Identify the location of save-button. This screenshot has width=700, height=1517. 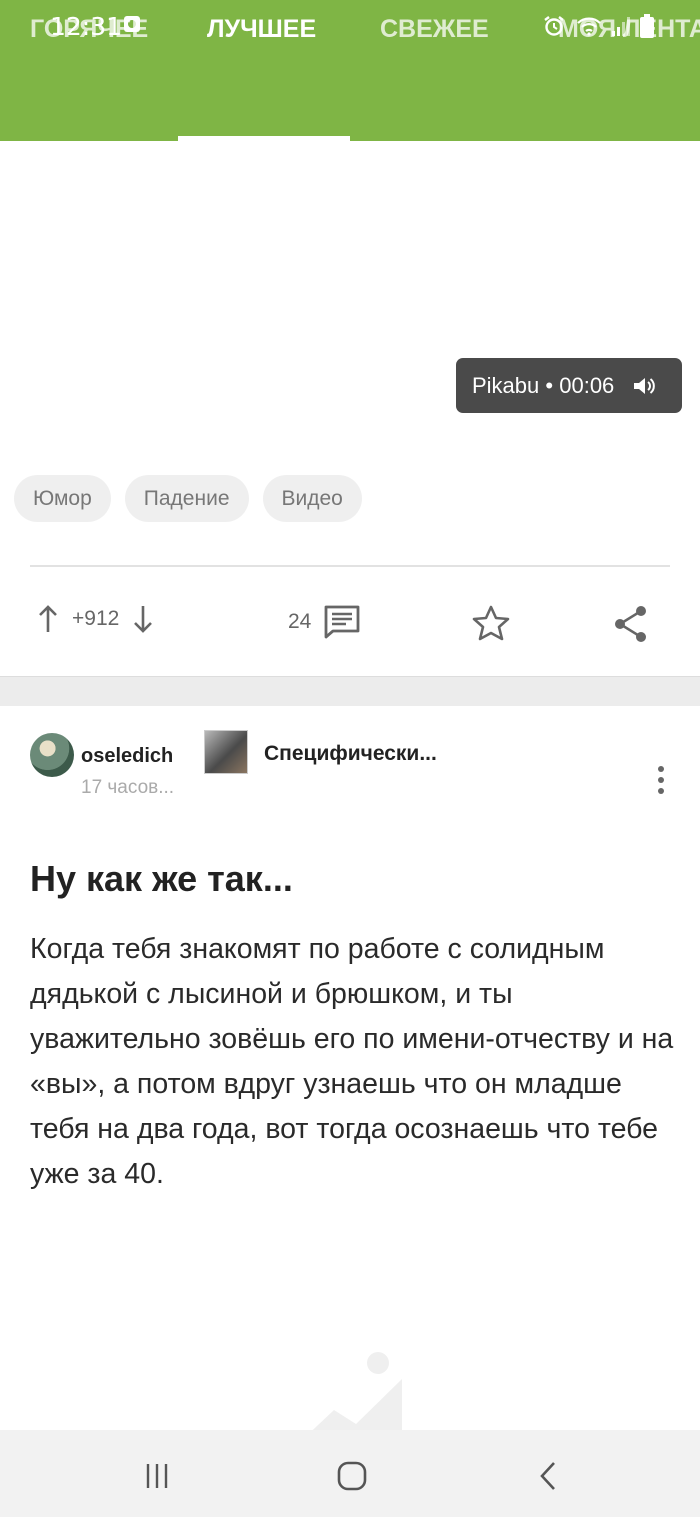
(491, 623).